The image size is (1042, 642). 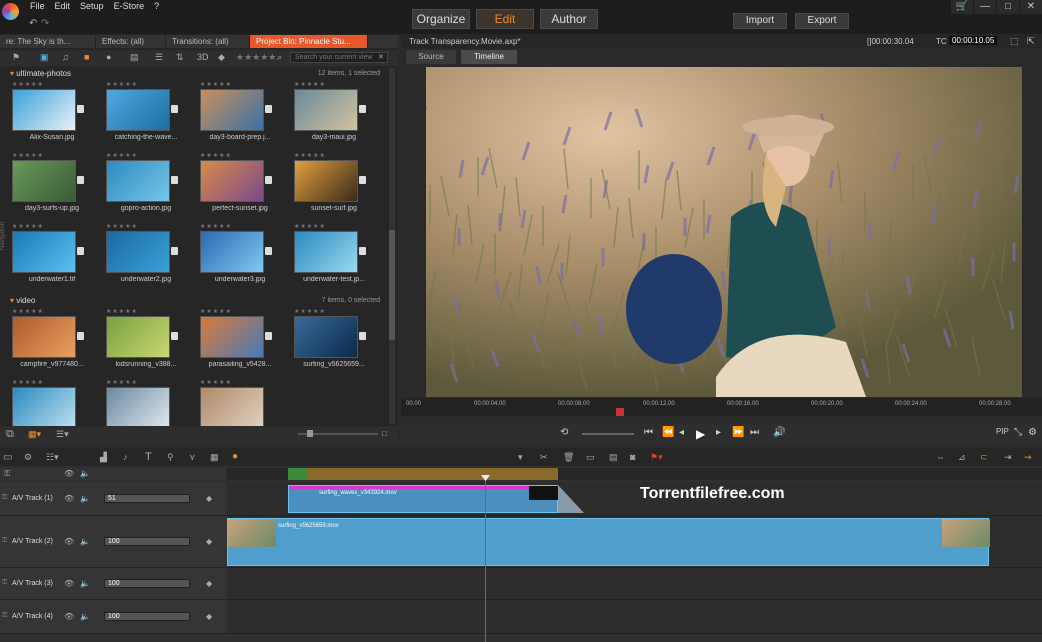 I want to click on rating-filter-icon: ★★★★★, so click(x=256, y=57).